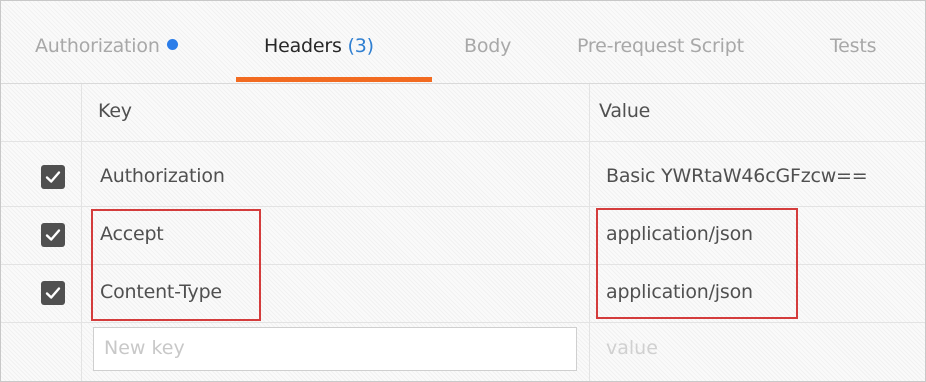 This screenshot has width=926, height=382. I want to click on new-key-input, so click(334, 348).